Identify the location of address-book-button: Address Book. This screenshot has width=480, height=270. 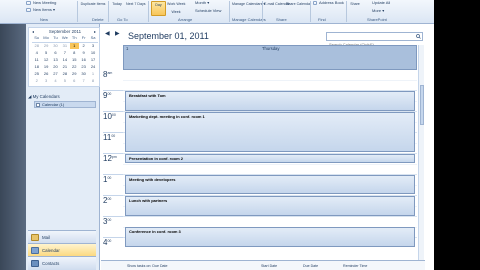
(331, 2).